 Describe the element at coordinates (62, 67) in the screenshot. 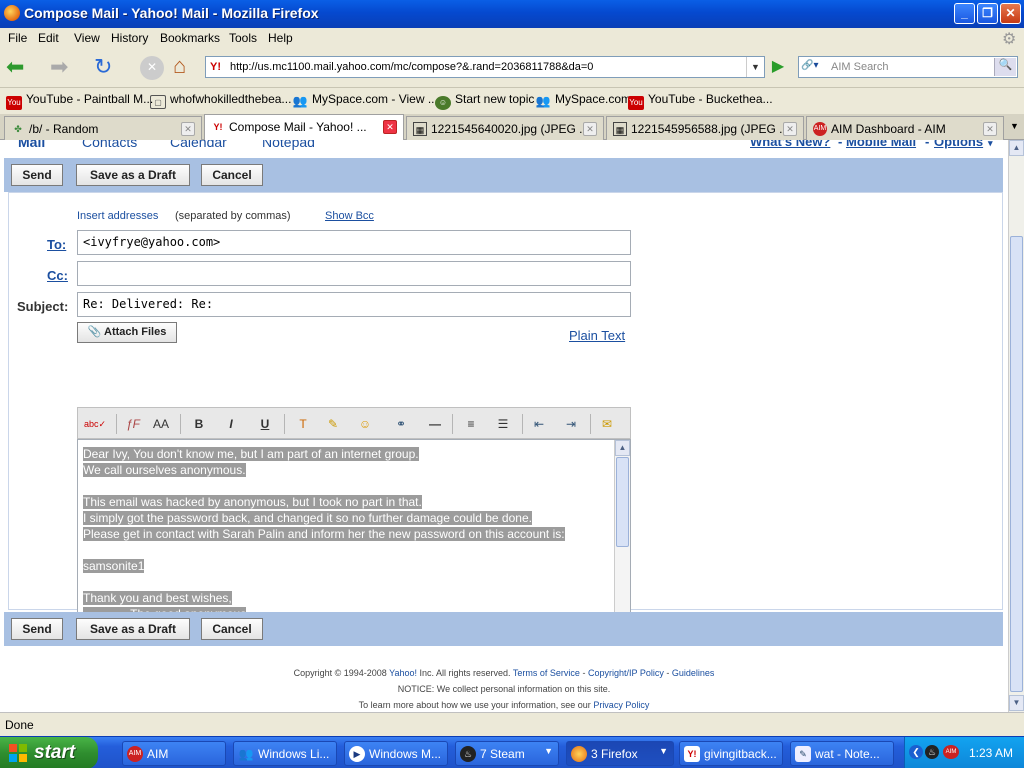

I see `forward-arrow-icon: ➡` at that location.